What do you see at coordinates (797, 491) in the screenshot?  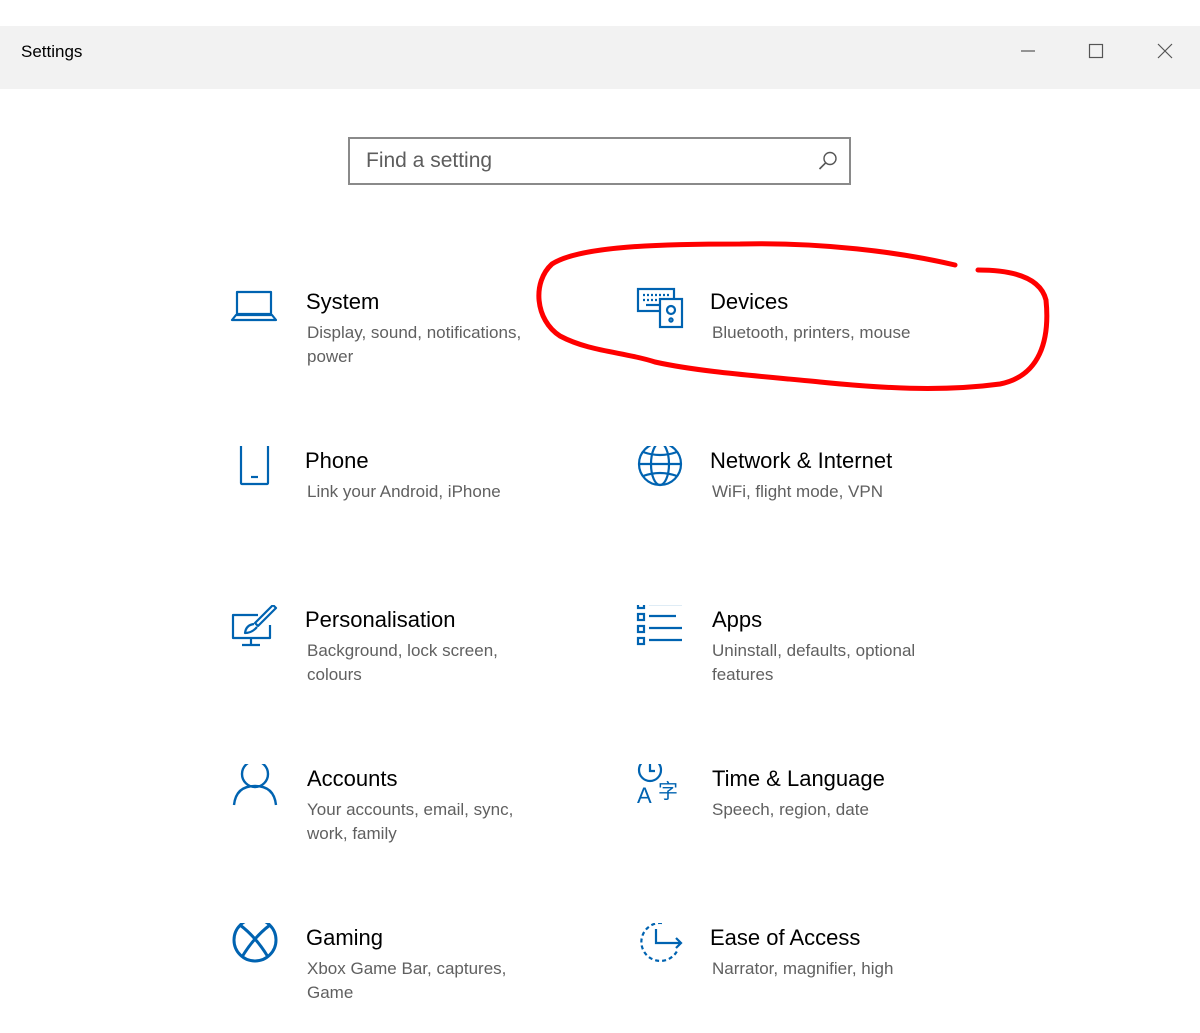 I see `tile-description: WiFi, flight mode, VPN` at bounding box center [797, 491].